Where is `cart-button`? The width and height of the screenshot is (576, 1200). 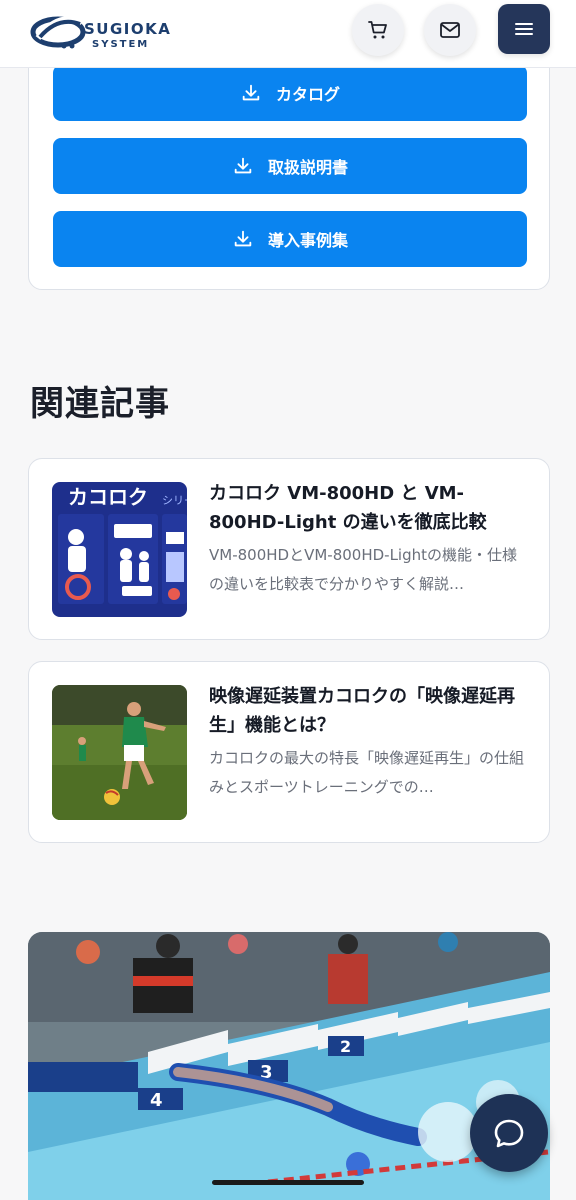 cart-button is located at coordinates (378, 30).